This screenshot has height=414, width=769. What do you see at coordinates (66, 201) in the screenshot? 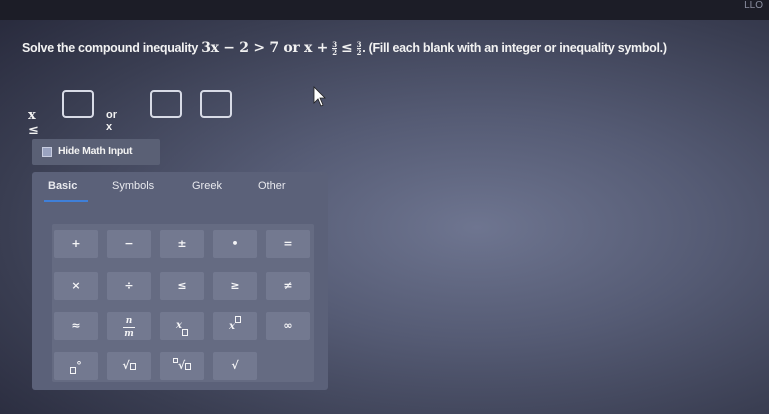
I see `active-tab-indicator` at bounding box center [66, 201].